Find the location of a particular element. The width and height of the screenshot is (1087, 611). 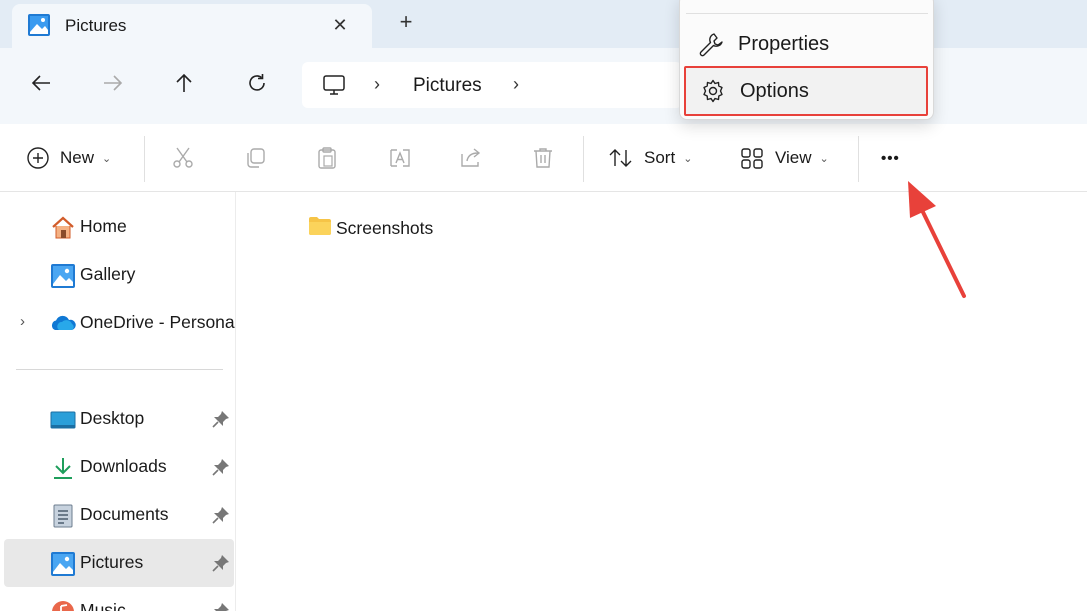

up-button is located at coordinates (184, 83).